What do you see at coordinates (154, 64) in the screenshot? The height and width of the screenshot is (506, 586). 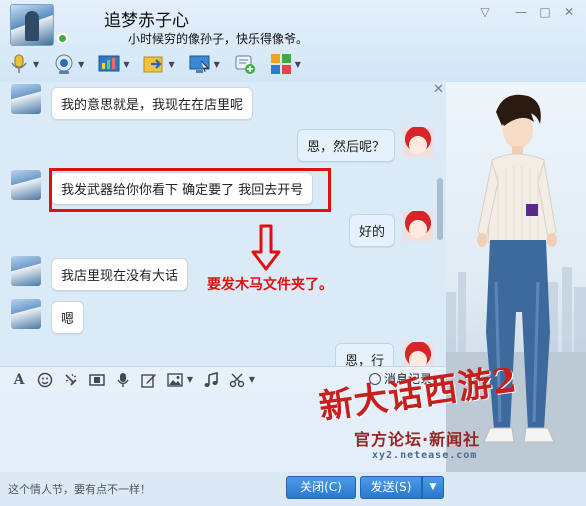 I see `send-file-icon` at bounding box center [154, 64].